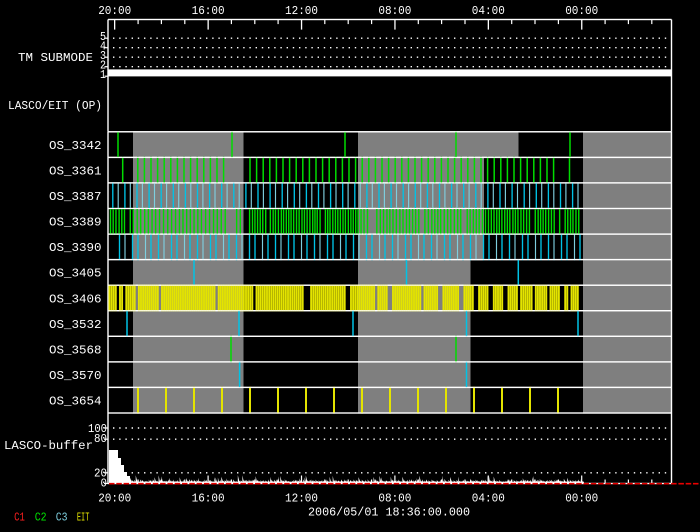 The width and height of the screenshot is (700, 532). What do you see at coordinates (83, 517) in the screenshot?
I see `svg-text: EIT` at bounding box center [83, 517].